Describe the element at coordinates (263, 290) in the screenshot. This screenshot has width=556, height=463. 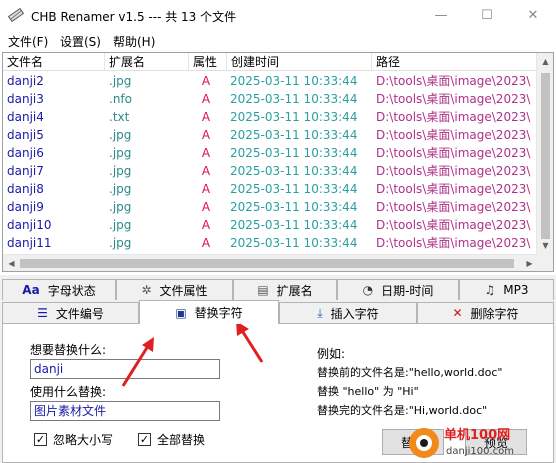
I see `document-icon: ▤` at that location.